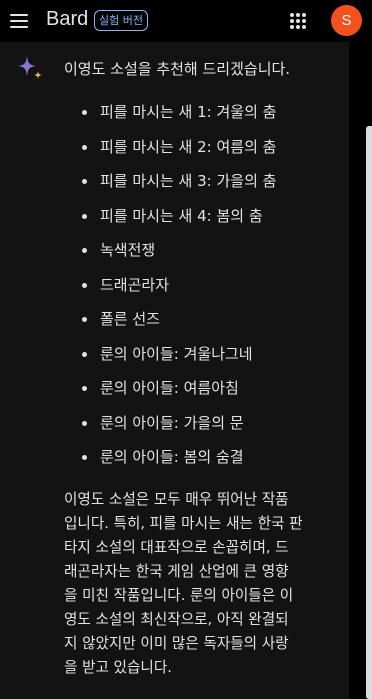 Image resolution: width=372 pixels, height=699 pixels. Describe the element at coordinates (369, 412) in the screenshot. I see `scrollbar-thumb` at that location.